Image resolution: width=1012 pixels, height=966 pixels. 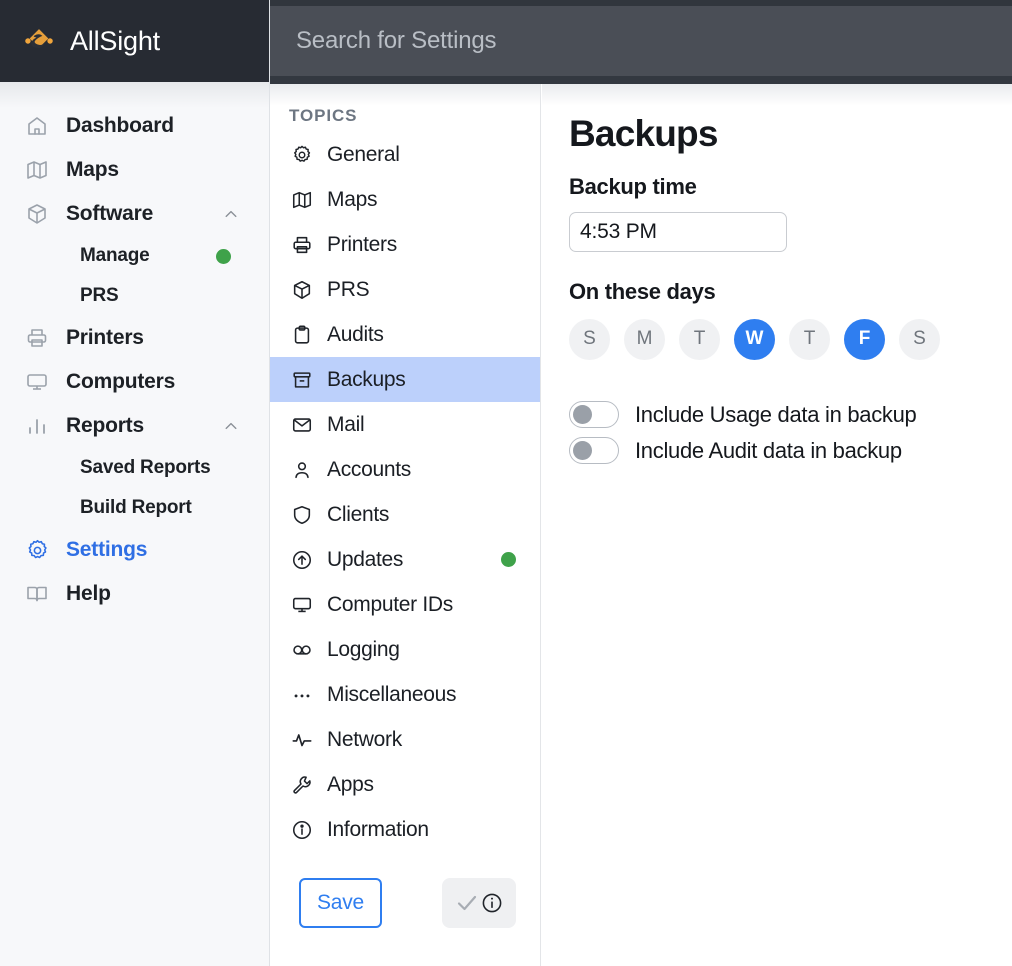 I want to click on sidebar-subitem-label: Build Report, so click(x=136, y=507).